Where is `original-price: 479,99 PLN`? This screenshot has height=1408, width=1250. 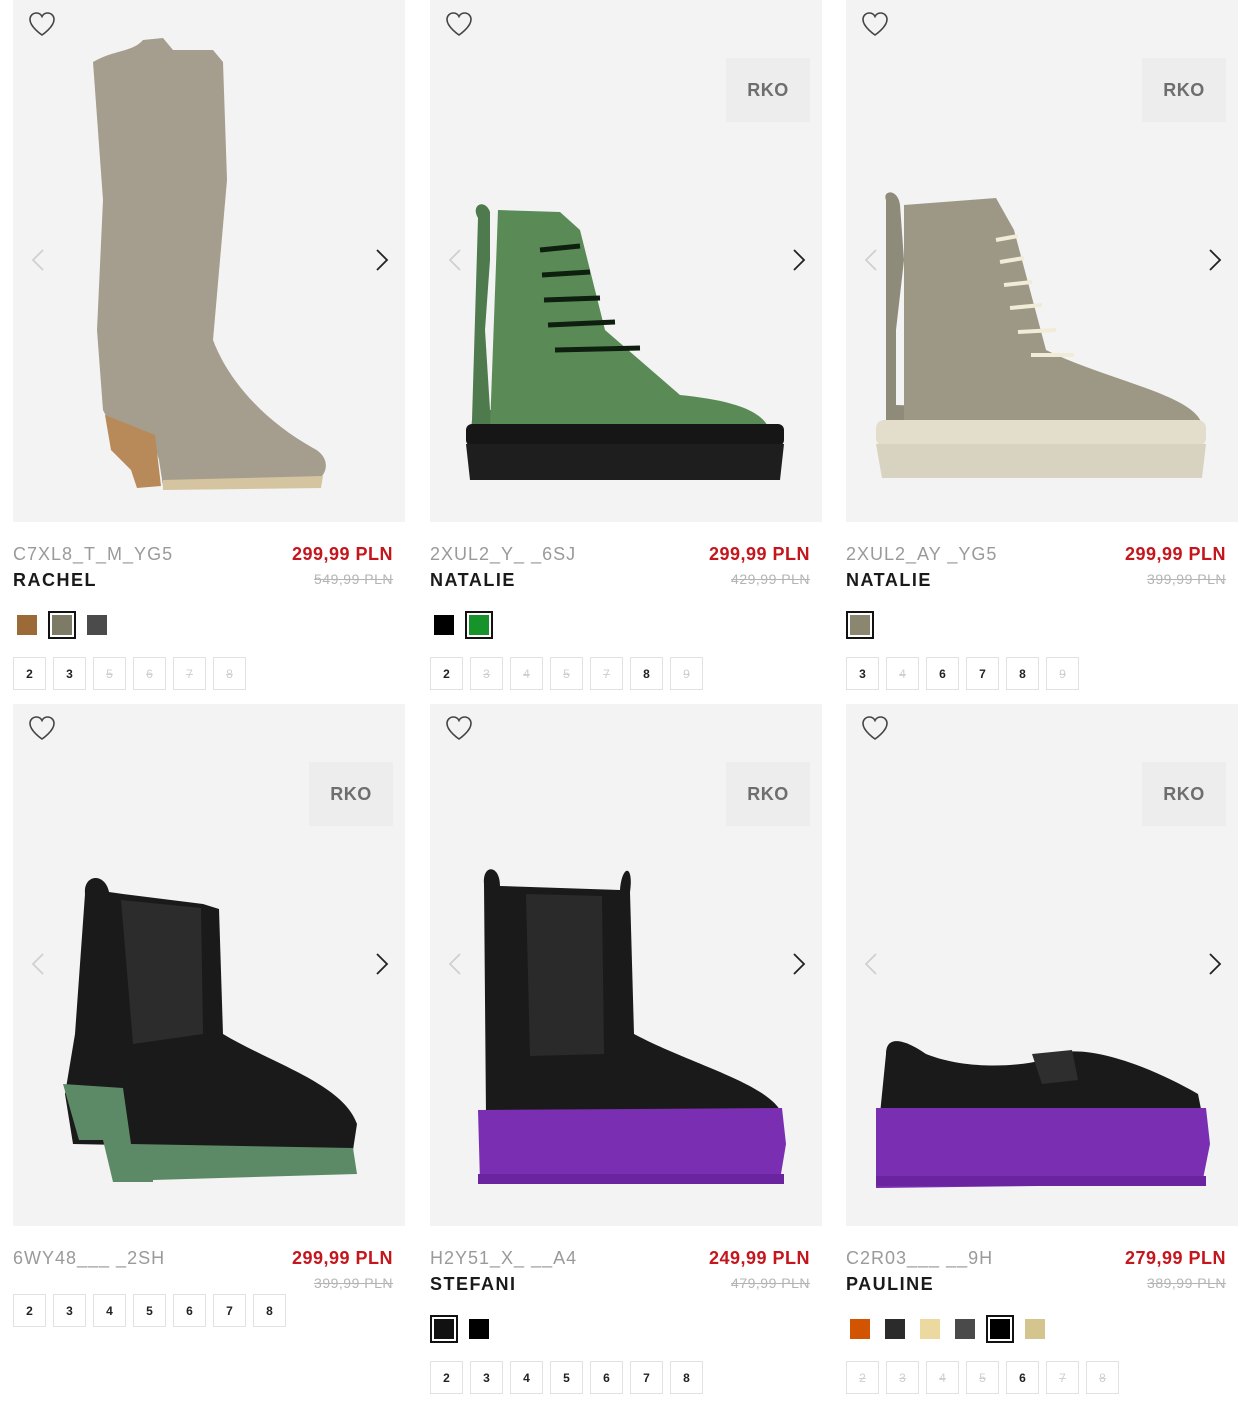
original-price: 479,99 PLN is located at coordinates (770, 1283).